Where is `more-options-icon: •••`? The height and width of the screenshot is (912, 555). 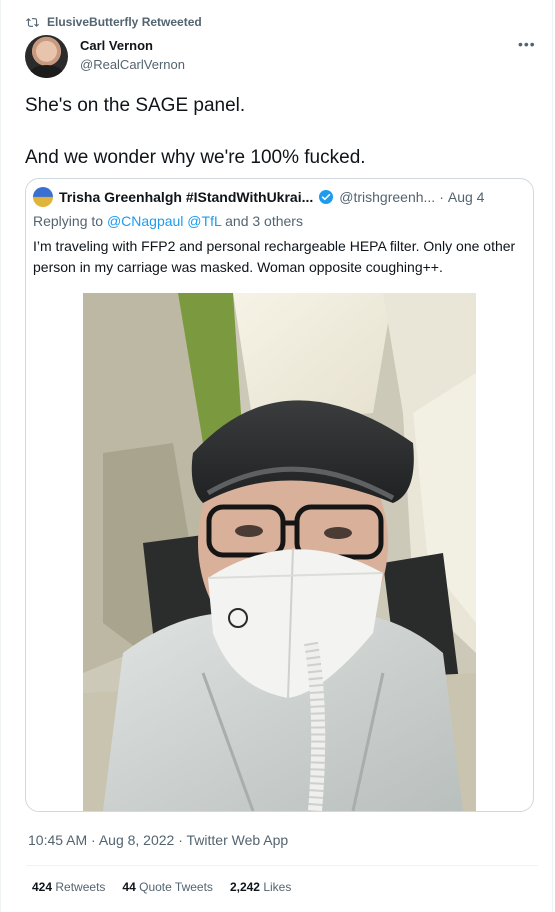
more-options-icon: ••• is located at coordinates (527, 44).